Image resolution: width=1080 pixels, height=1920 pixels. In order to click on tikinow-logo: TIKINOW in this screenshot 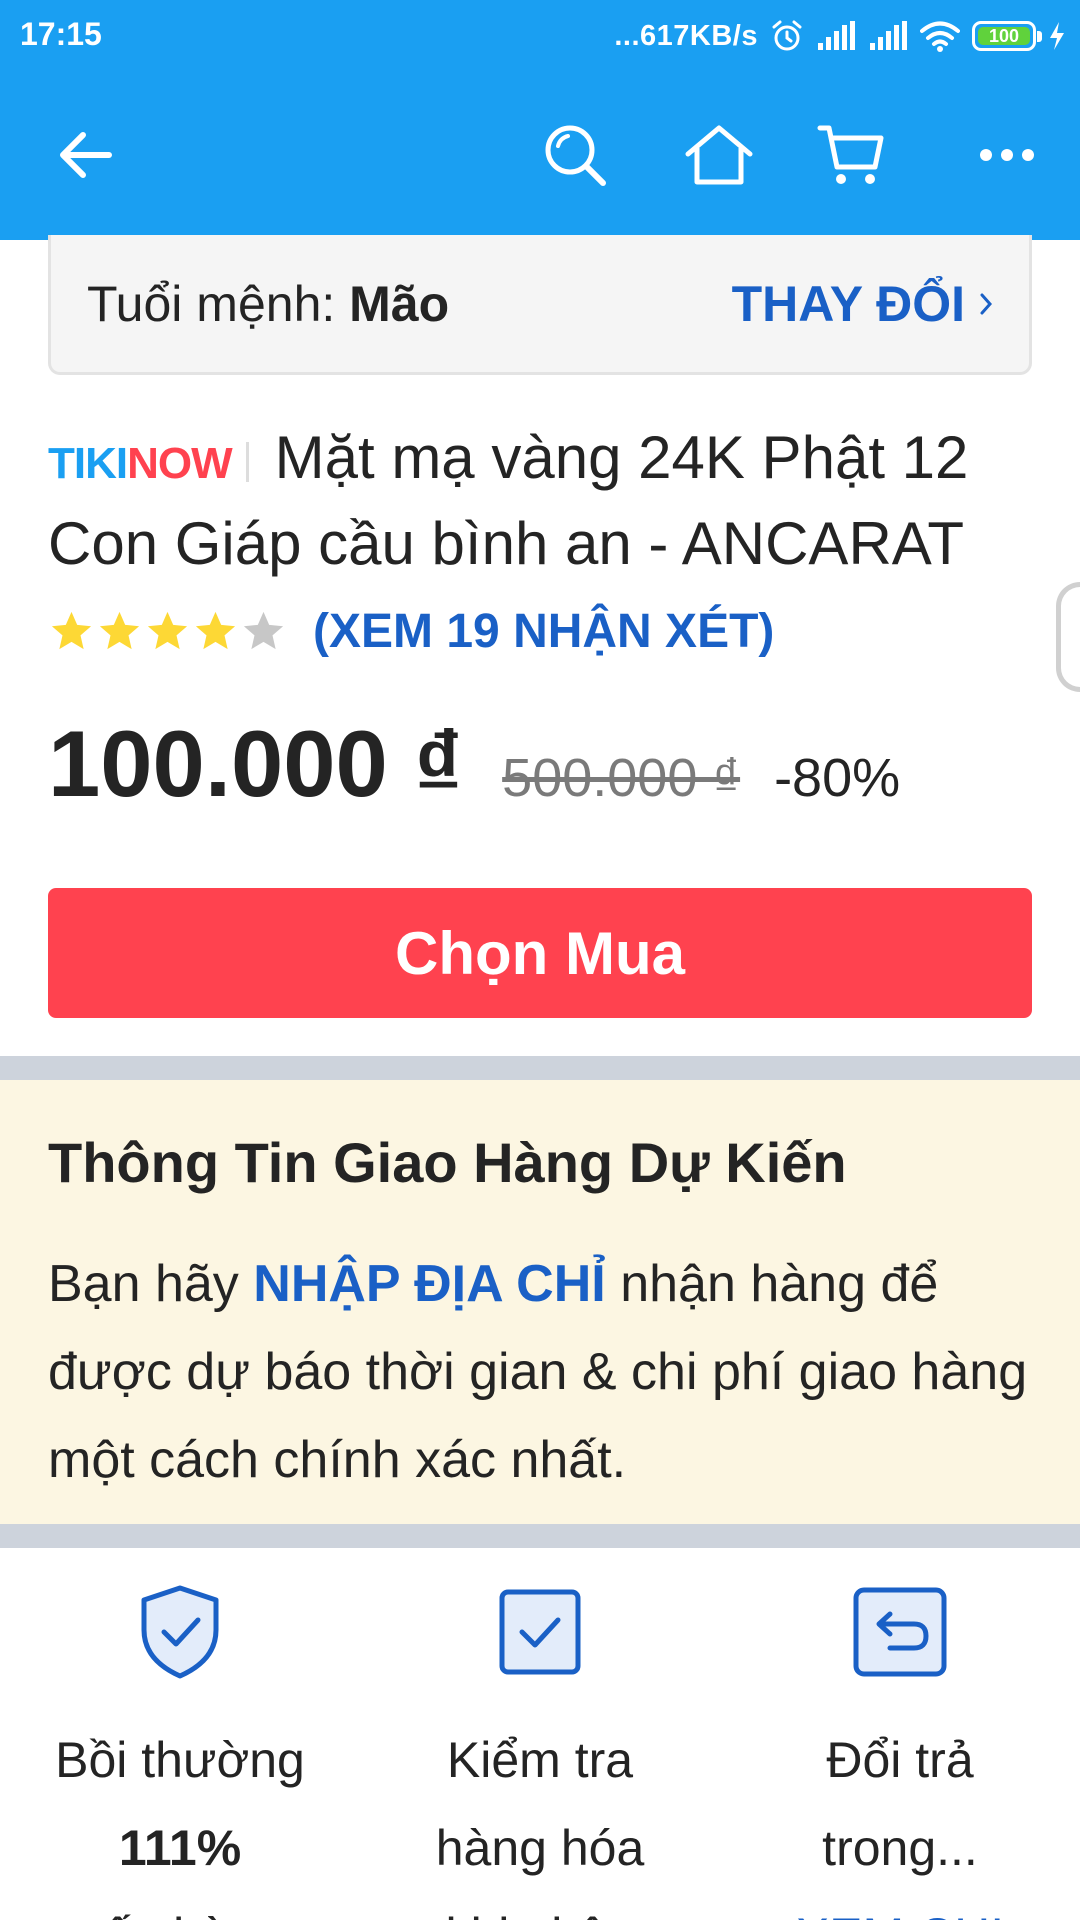, I will do `click(140, 464)`.